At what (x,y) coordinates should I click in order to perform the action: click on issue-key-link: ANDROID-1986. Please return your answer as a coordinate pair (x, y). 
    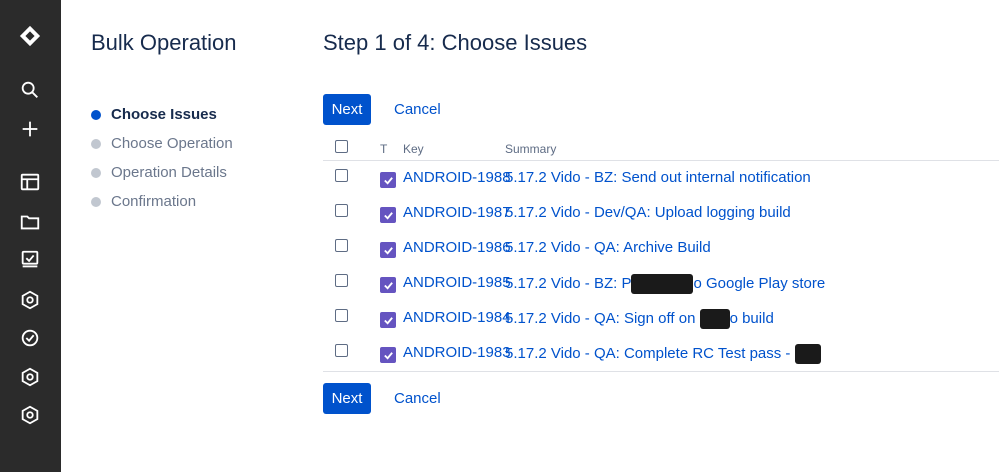
    Looking at the image, I should click on (457, 247).